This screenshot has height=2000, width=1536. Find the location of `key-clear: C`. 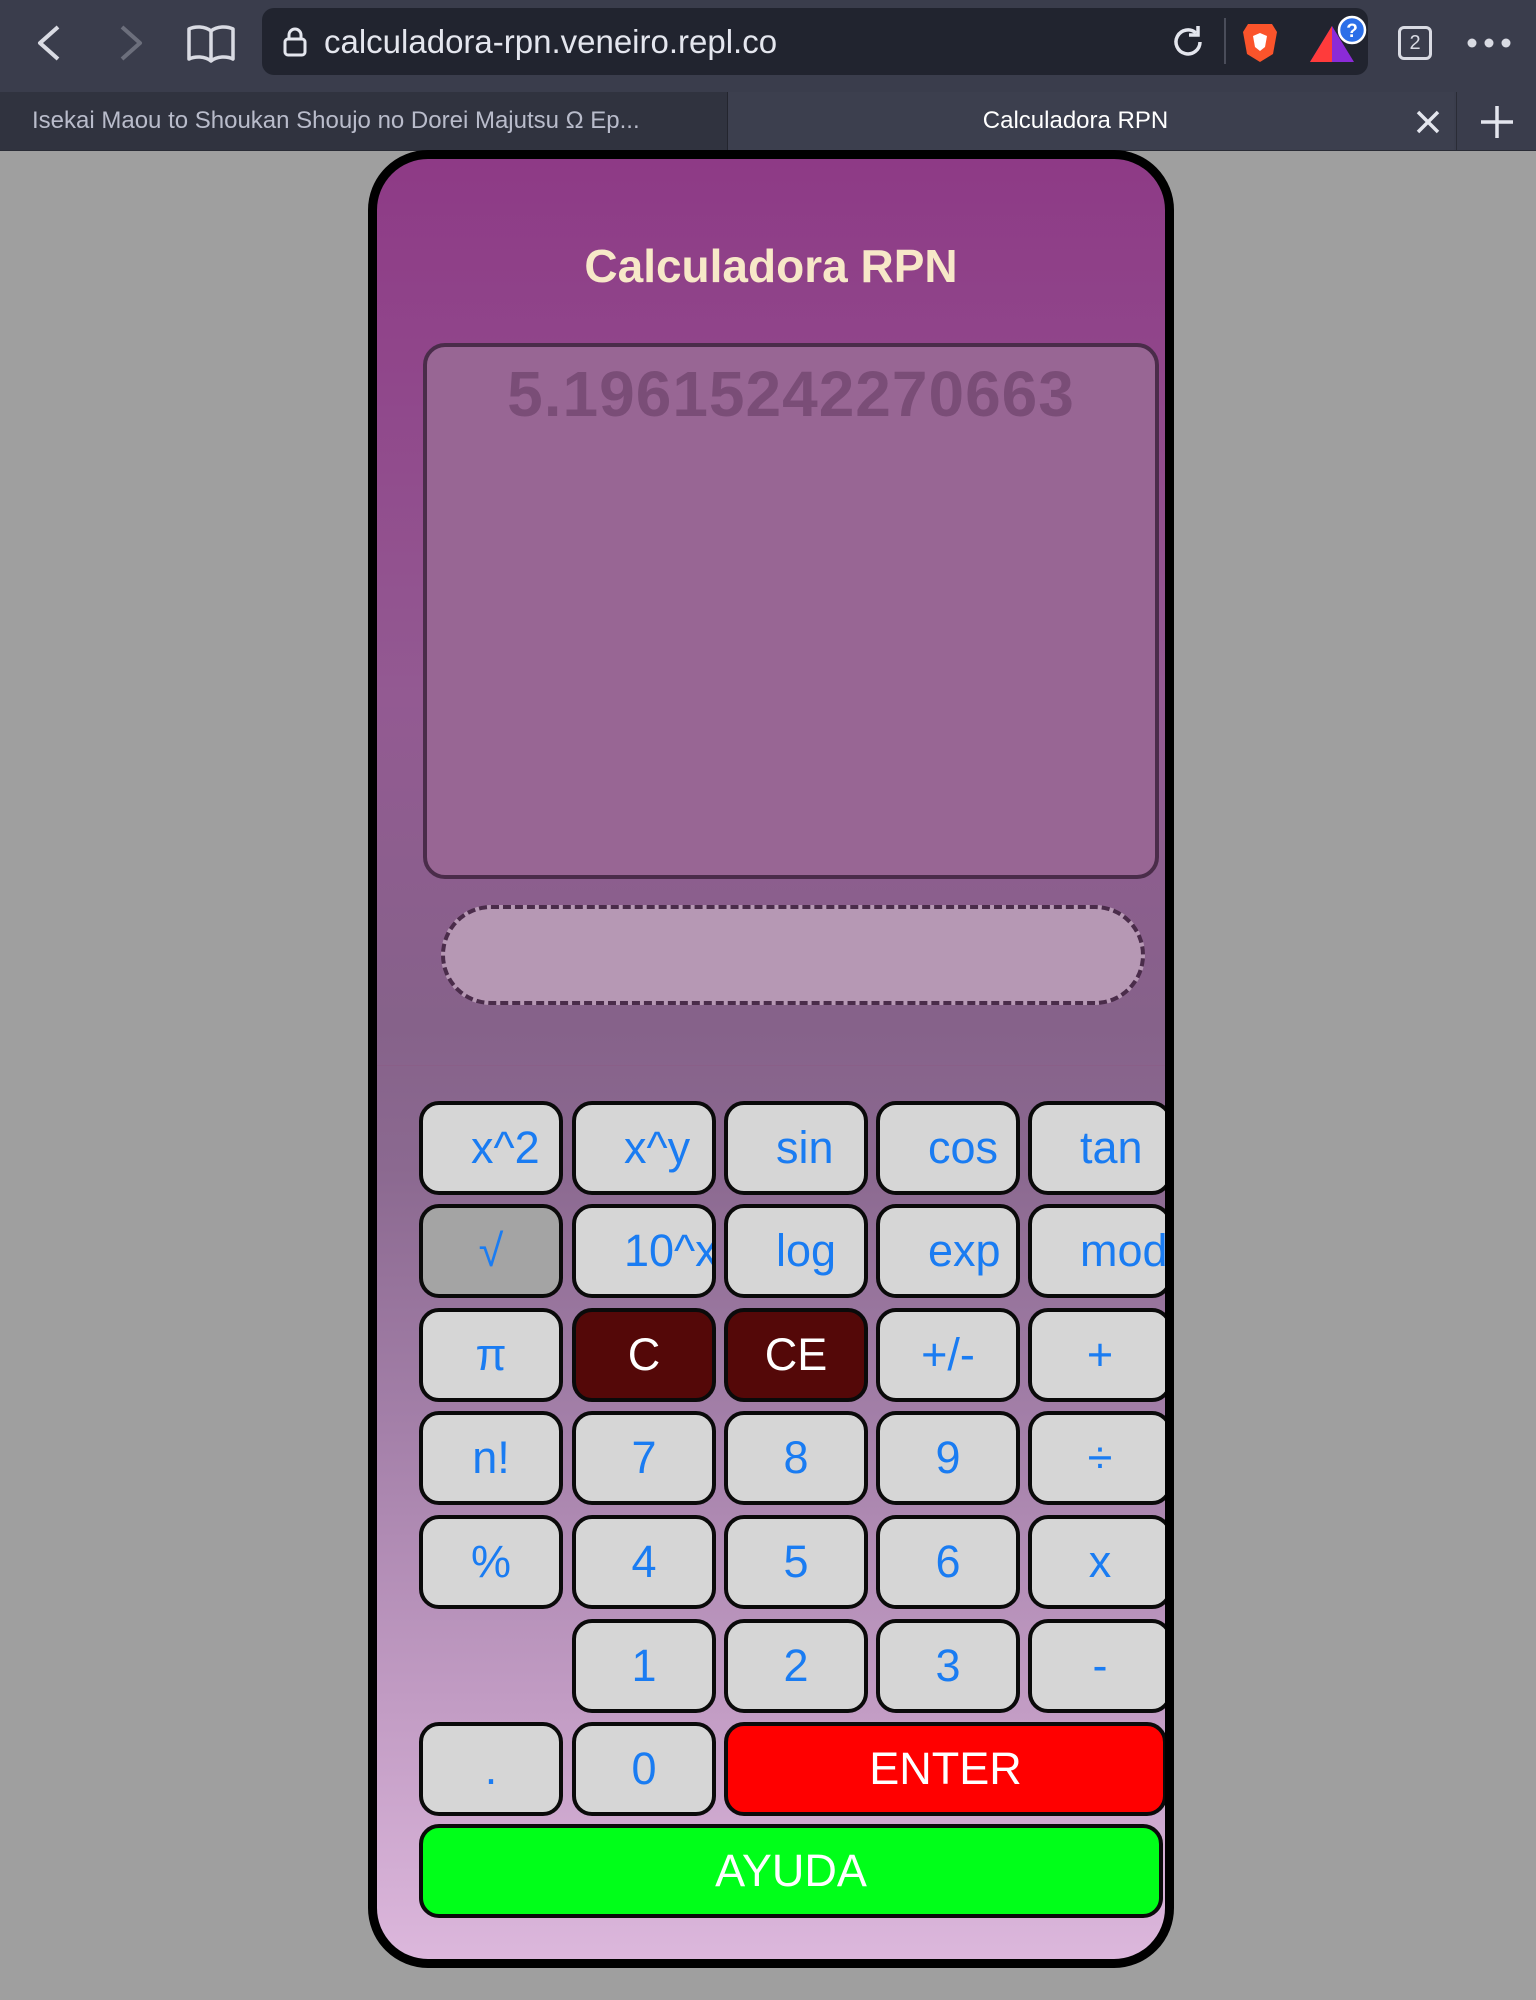

key-clear: C is located at coordinates (644, 1355).